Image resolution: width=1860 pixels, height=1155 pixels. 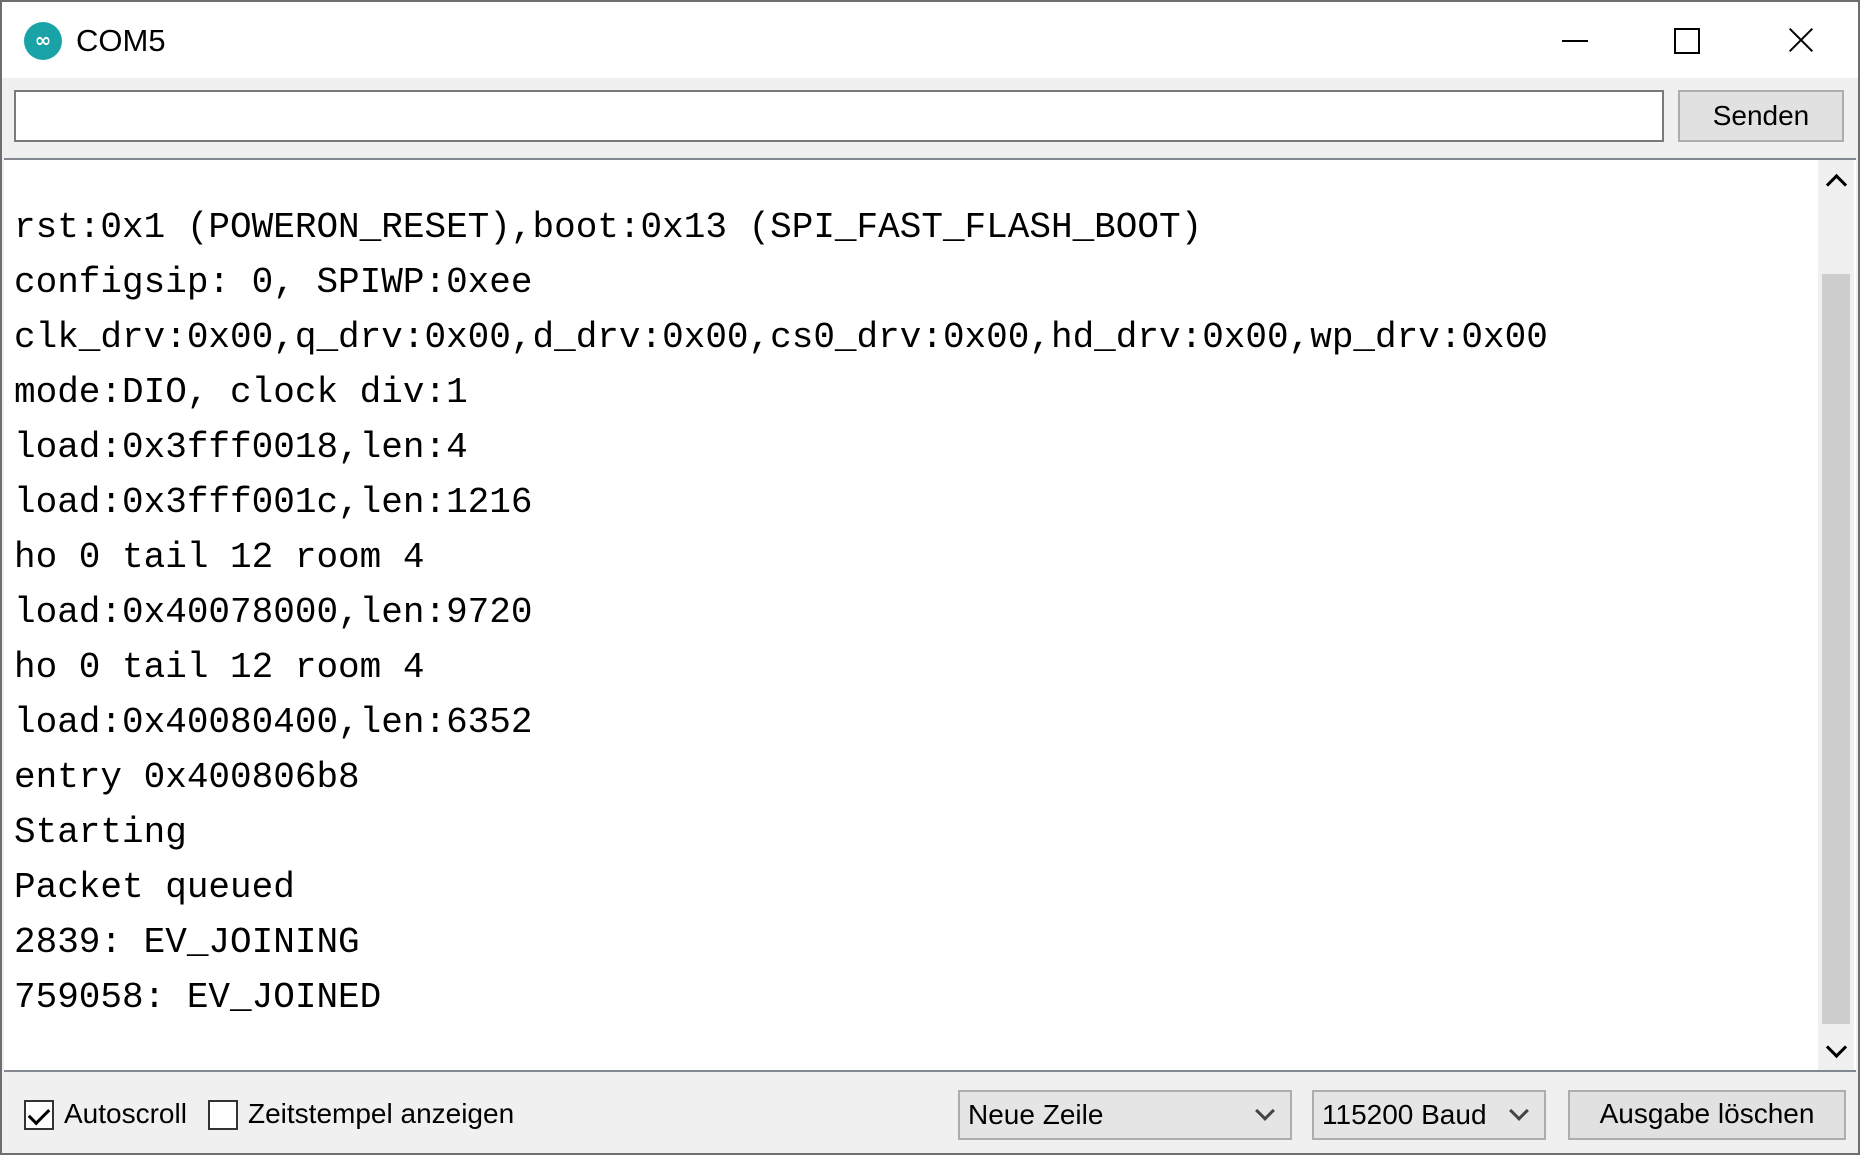 I want to click on baud-rate-select: 115200 Baud, so click(x=1429, y=1115).